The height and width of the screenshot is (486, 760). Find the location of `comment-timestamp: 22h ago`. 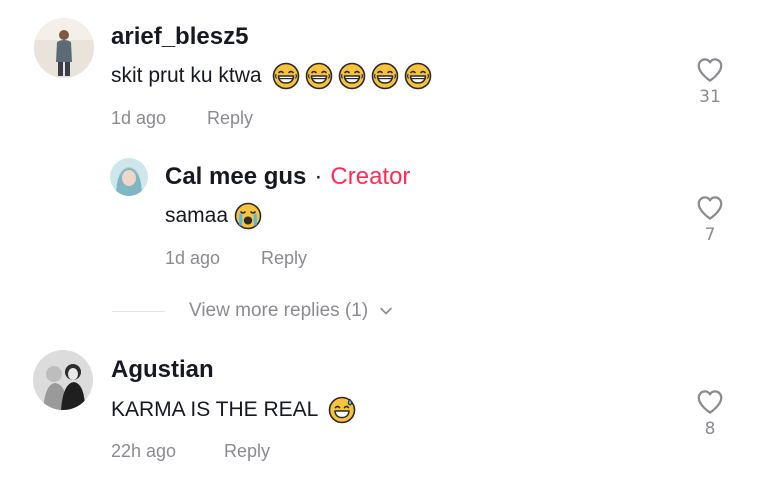

comment-timestamp: 22h ago is located at coordinates (144, 451).